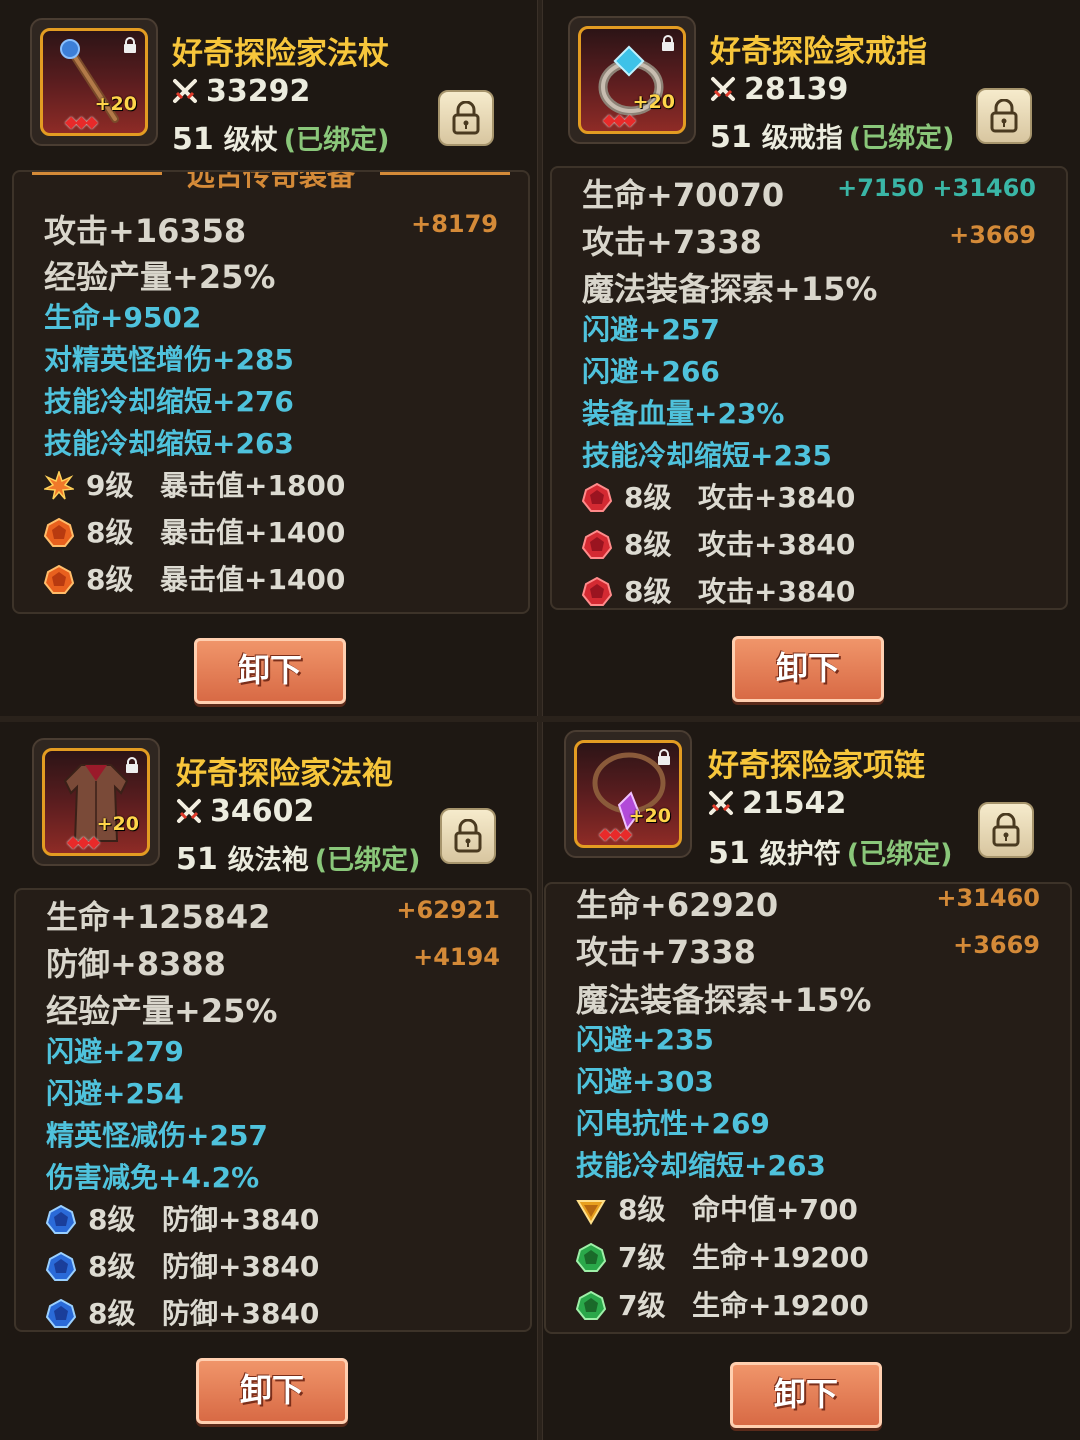  Describe the element at coordinates (683, 195) in the screenshot. I see `stat-text: 生命+70070` at that location.